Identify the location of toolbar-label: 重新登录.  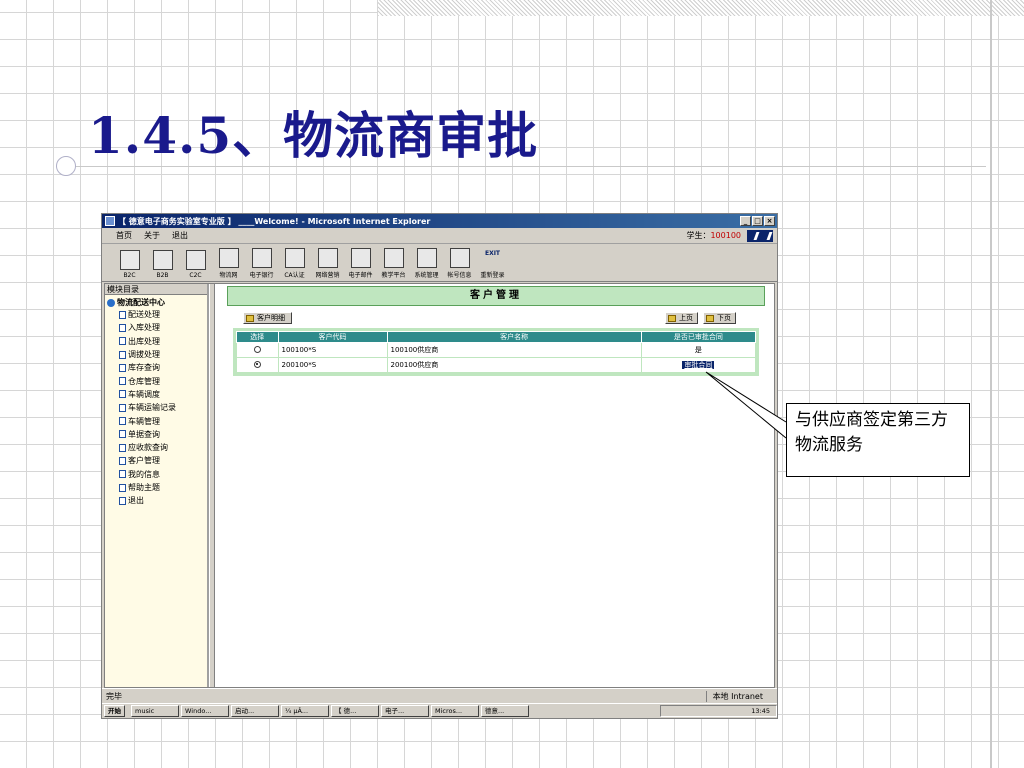
(492, 275).